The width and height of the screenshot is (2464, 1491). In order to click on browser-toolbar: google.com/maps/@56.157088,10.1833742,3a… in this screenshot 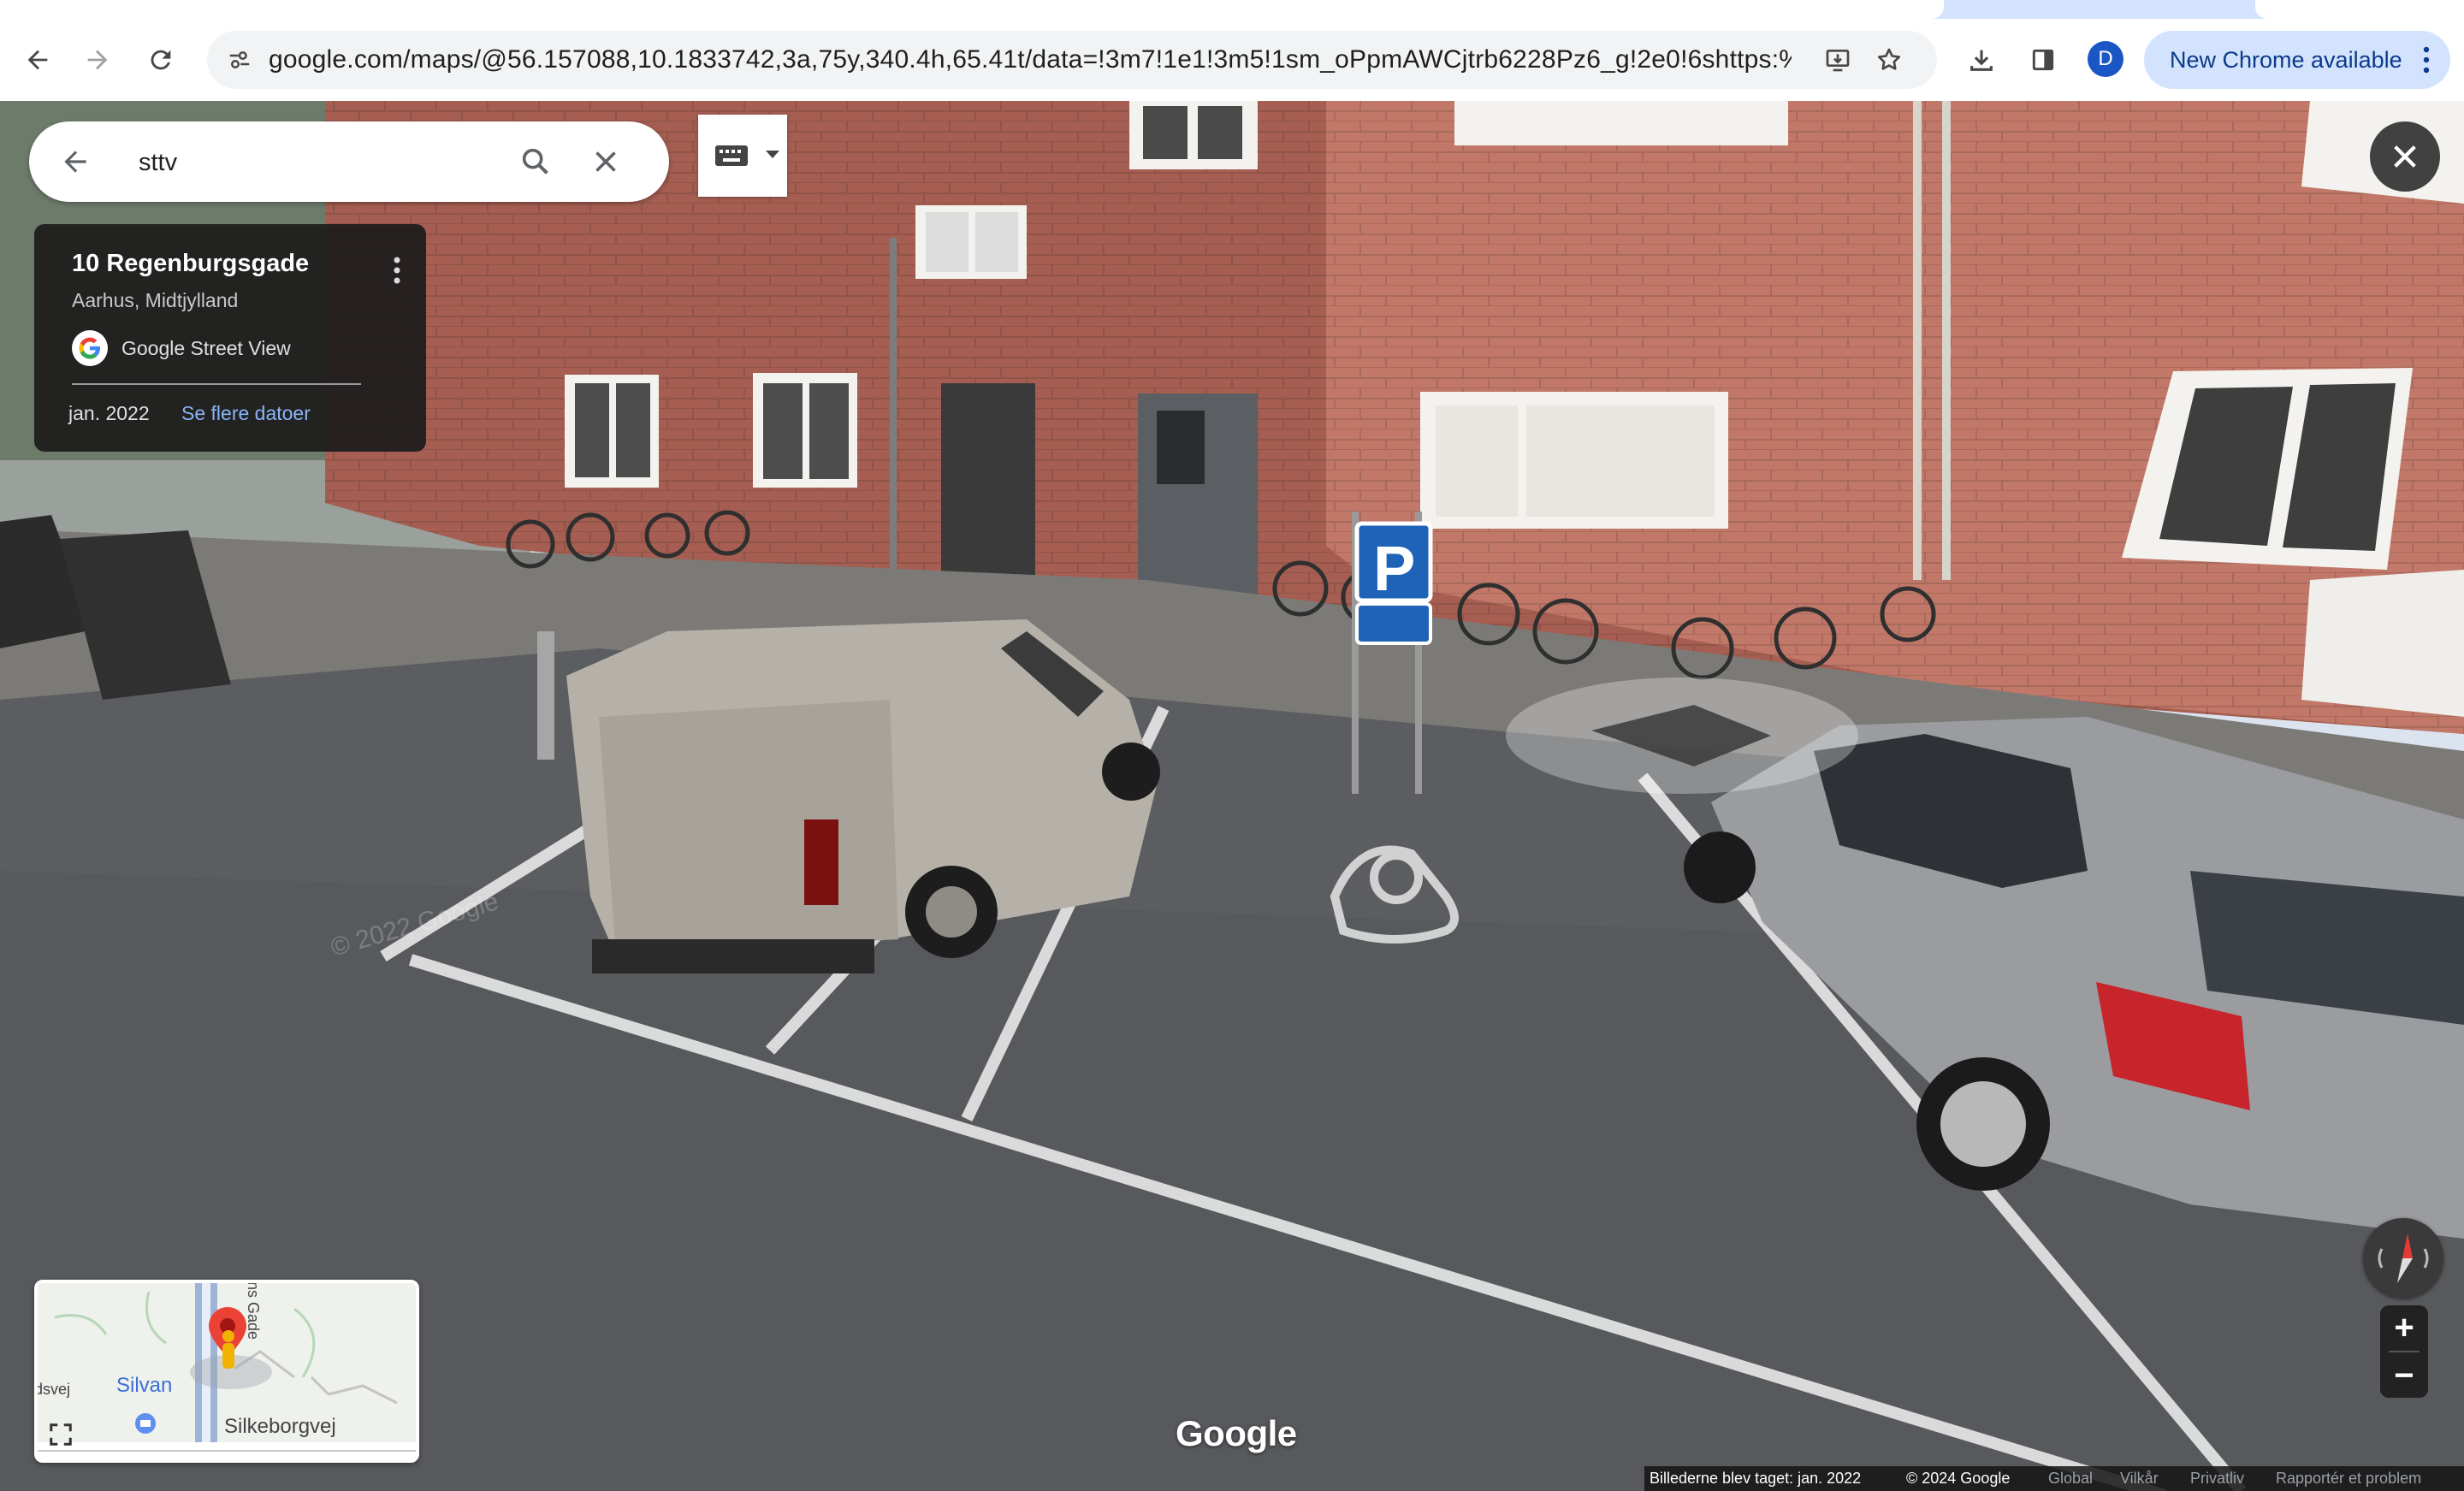, I will do `click(1232, 60)`.